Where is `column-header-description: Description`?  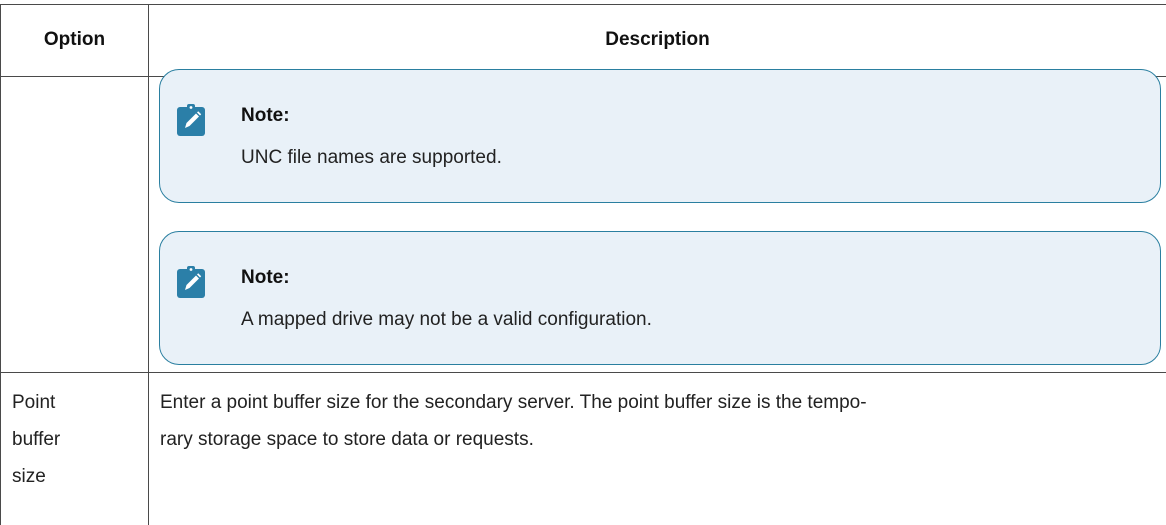 column-header-description: Description is located at coordinates (657, 39).